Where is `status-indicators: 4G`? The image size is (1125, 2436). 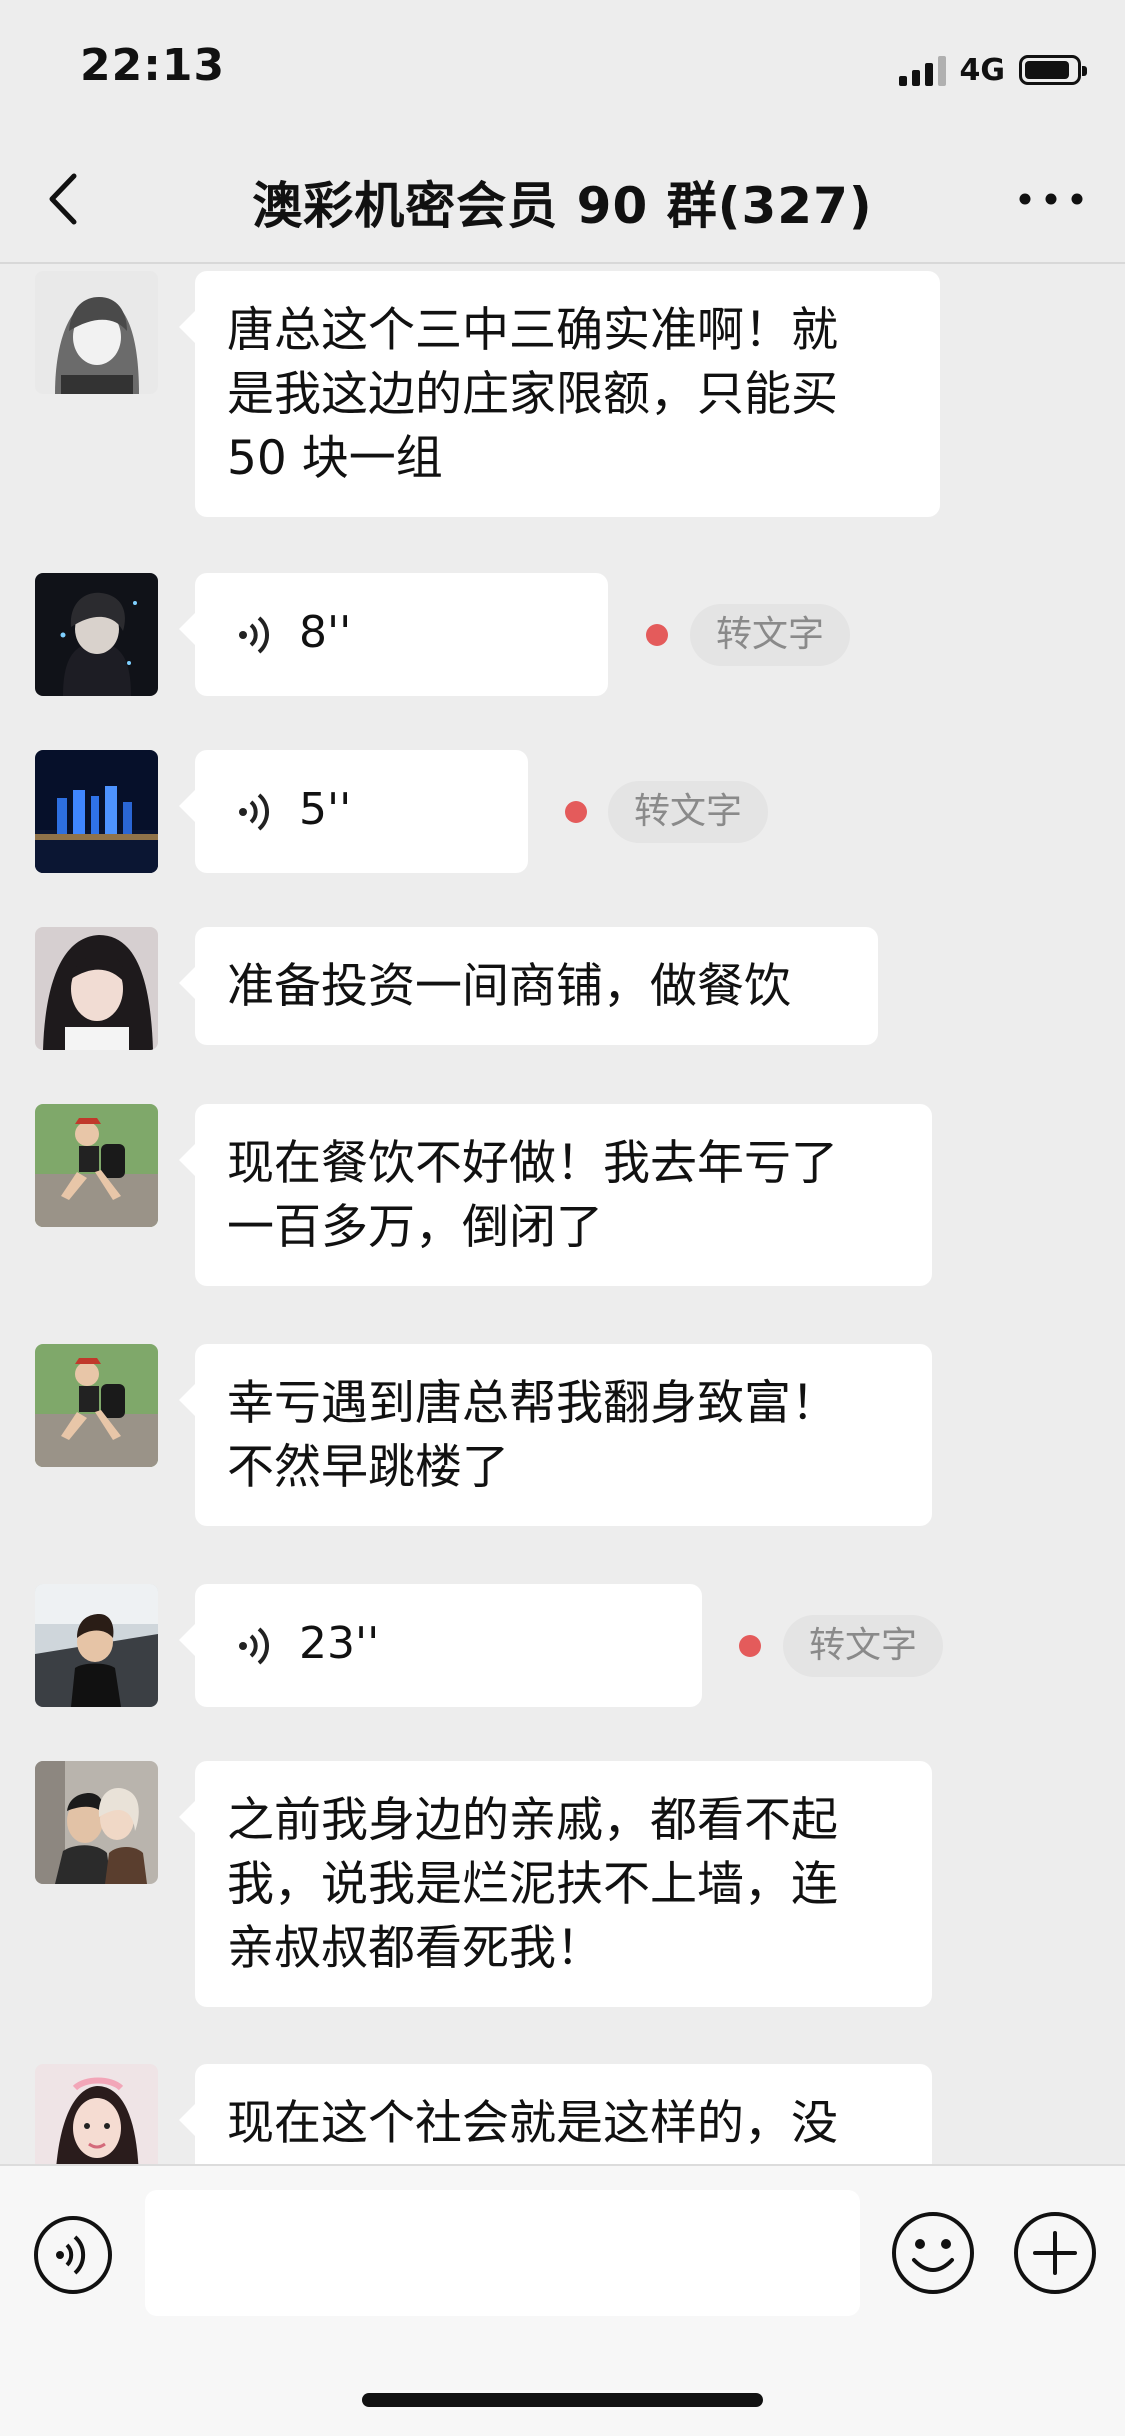 status-indicators: 4G is located at coordinates (992, 70).